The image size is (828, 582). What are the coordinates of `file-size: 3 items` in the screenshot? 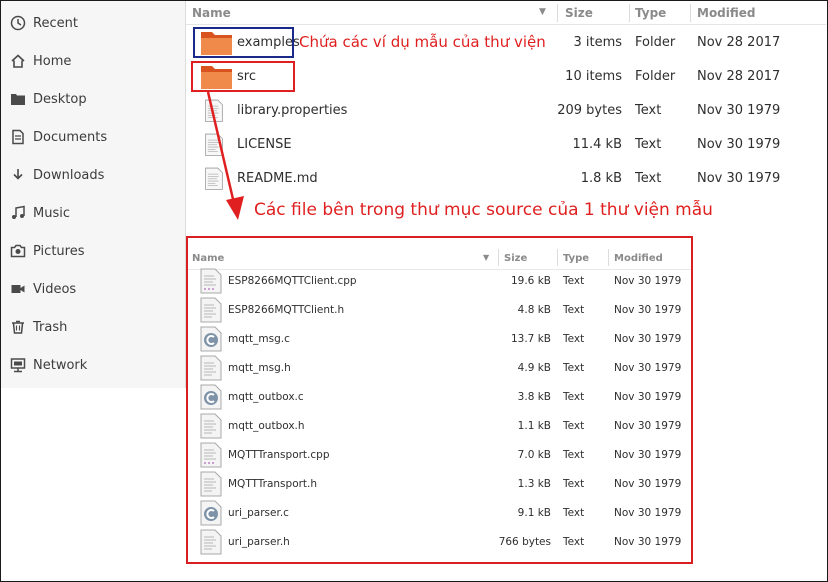 It's located at (597, 42).